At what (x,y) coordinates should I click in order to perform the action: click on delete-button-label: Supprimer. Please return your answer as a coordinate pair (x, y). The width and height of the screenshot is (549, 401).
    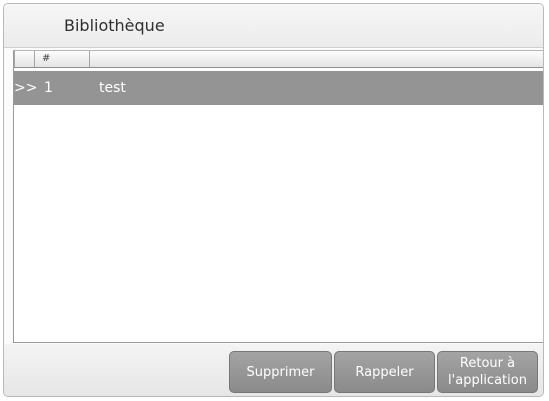
    Looking at the image, I should click on (280, 372).